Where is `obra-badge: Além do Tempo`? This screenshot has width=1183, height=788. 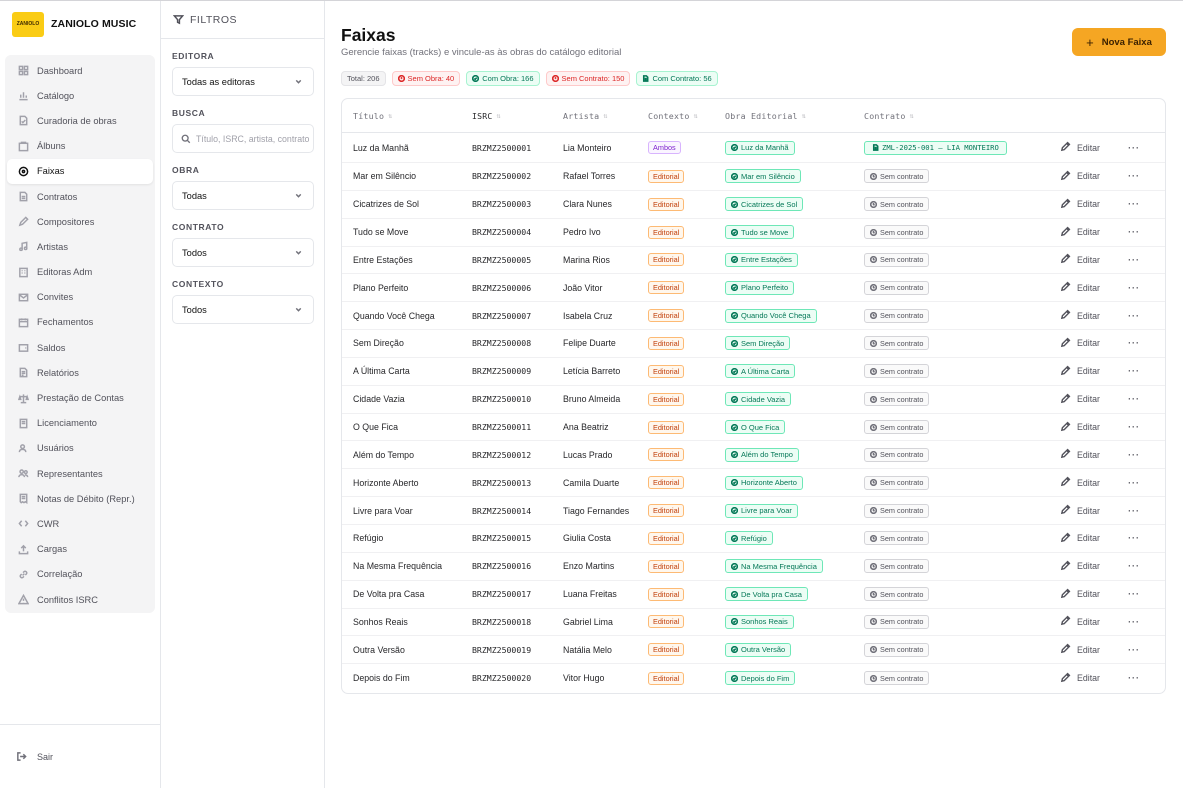
obra-badge: Além do Tempo is located at coordinates (762, 454).